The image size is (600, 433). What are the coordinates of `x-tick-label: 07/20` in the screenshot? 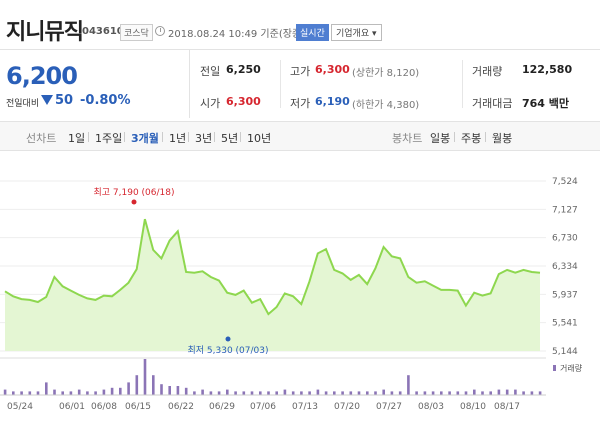 It's located at (347, 407).